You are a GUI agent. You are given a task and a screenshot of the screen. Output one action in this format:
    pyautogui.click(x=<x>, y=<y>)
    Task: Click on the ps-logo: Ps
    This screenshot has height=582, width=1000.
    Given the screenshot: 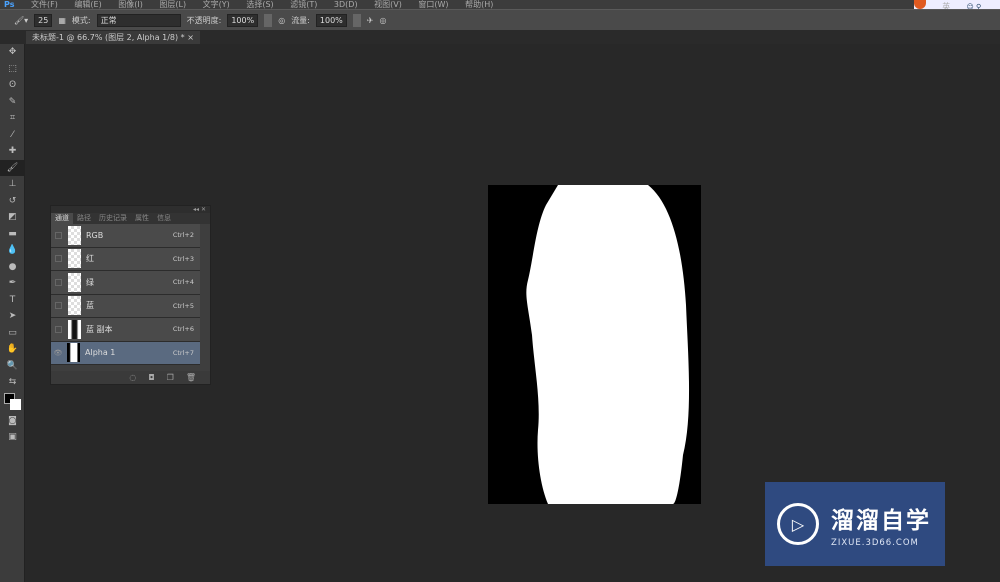 What is the action you would take?
    pyautogui.click(x=9, y=4)
    